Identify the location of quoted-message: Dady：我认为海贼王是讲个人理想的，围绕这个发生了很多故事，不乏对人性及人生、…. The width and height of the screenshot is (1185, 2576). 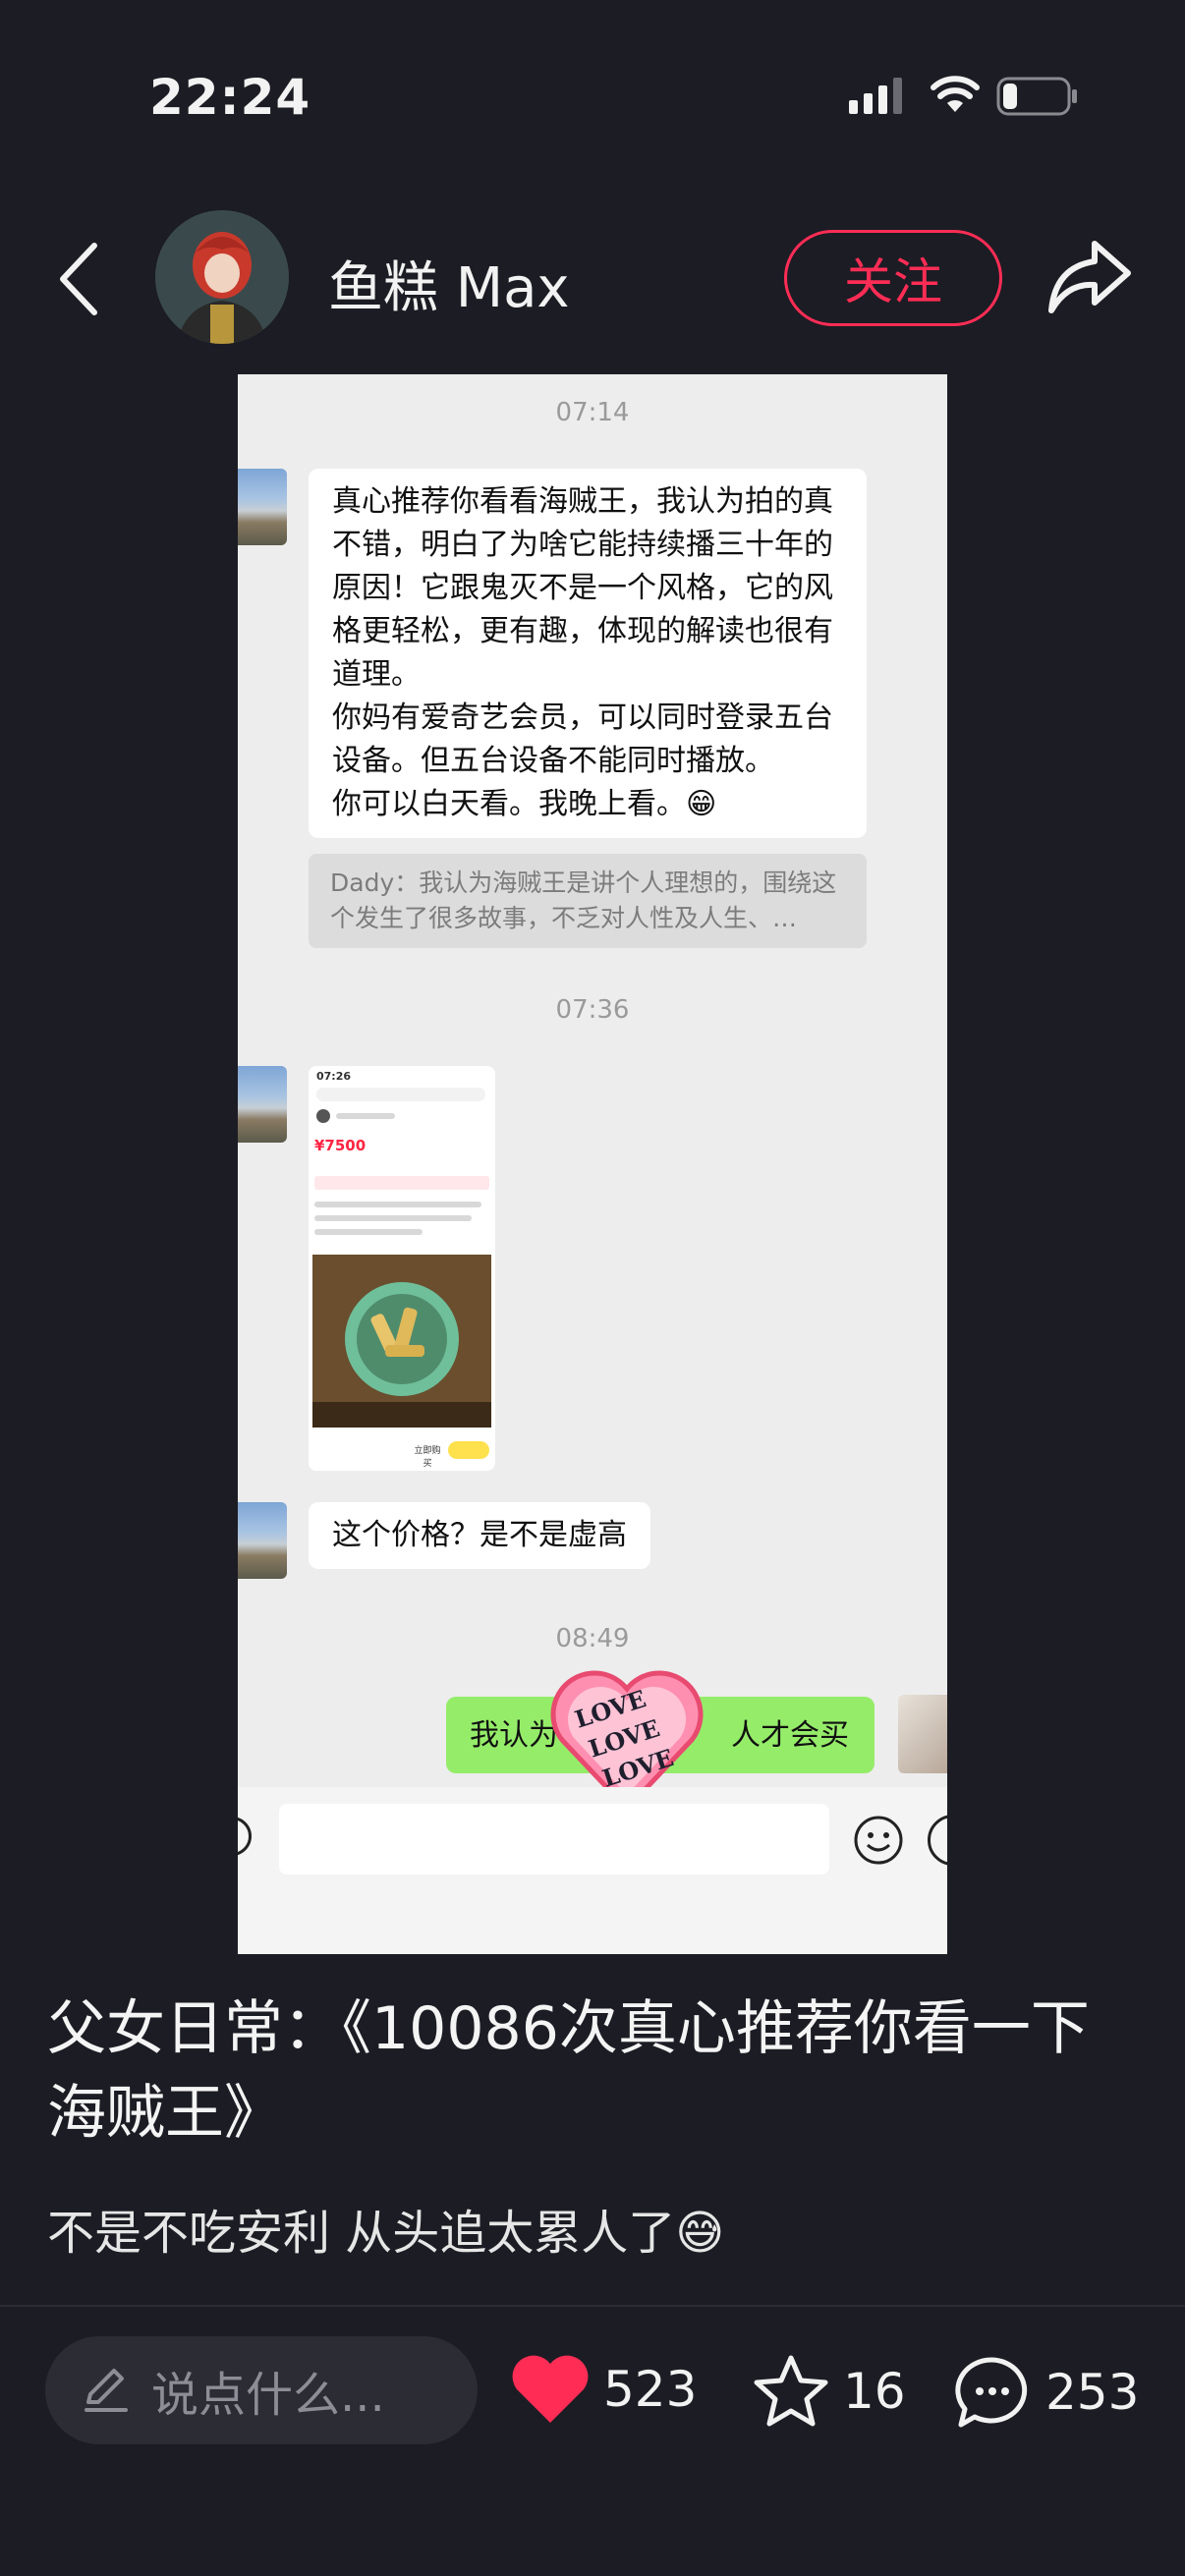
(588, 901).